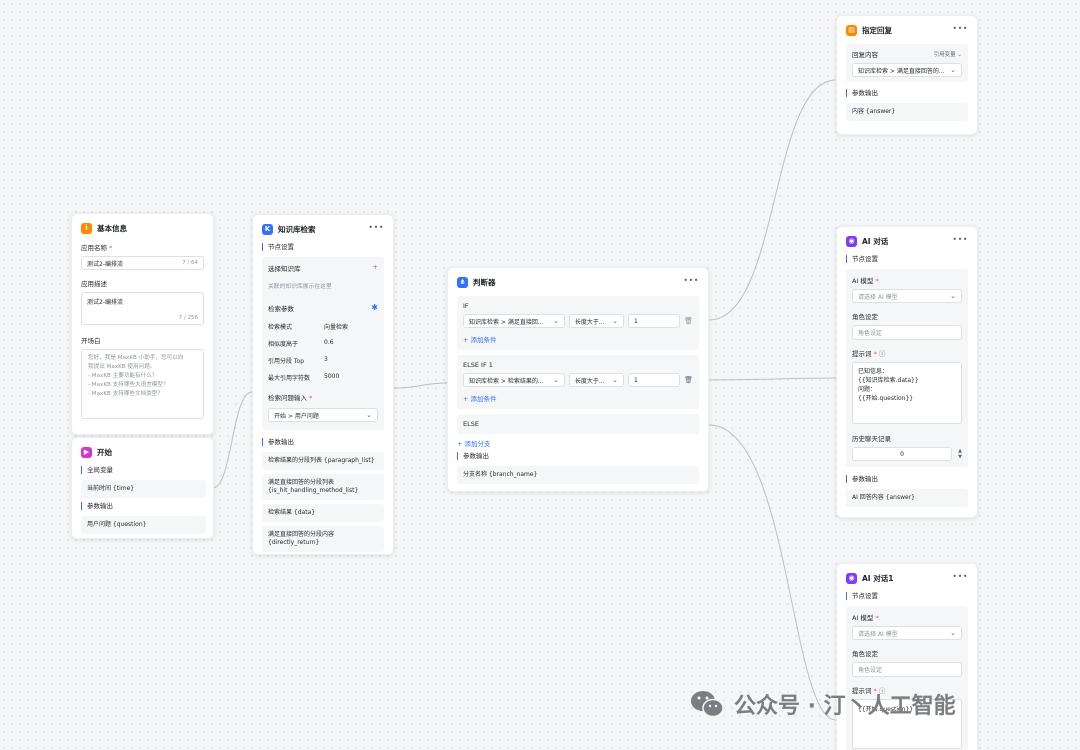 This screenshot has height=750, width=1080. What do you see at coordinates (875, 241) in the screenshot?
I see `node-title: AI 对话` at bounding box center [875, 241].